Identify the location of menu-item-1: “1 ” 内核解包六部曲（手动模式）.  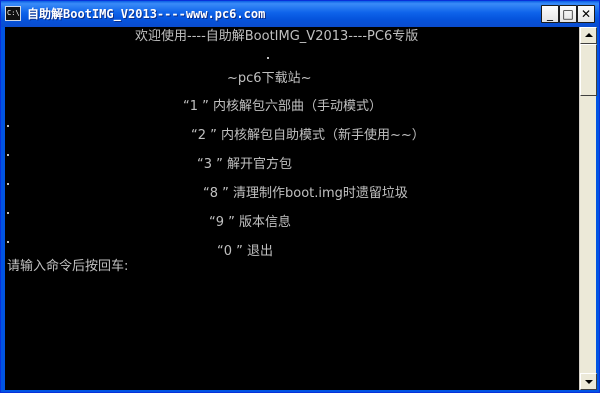
(283, 106).